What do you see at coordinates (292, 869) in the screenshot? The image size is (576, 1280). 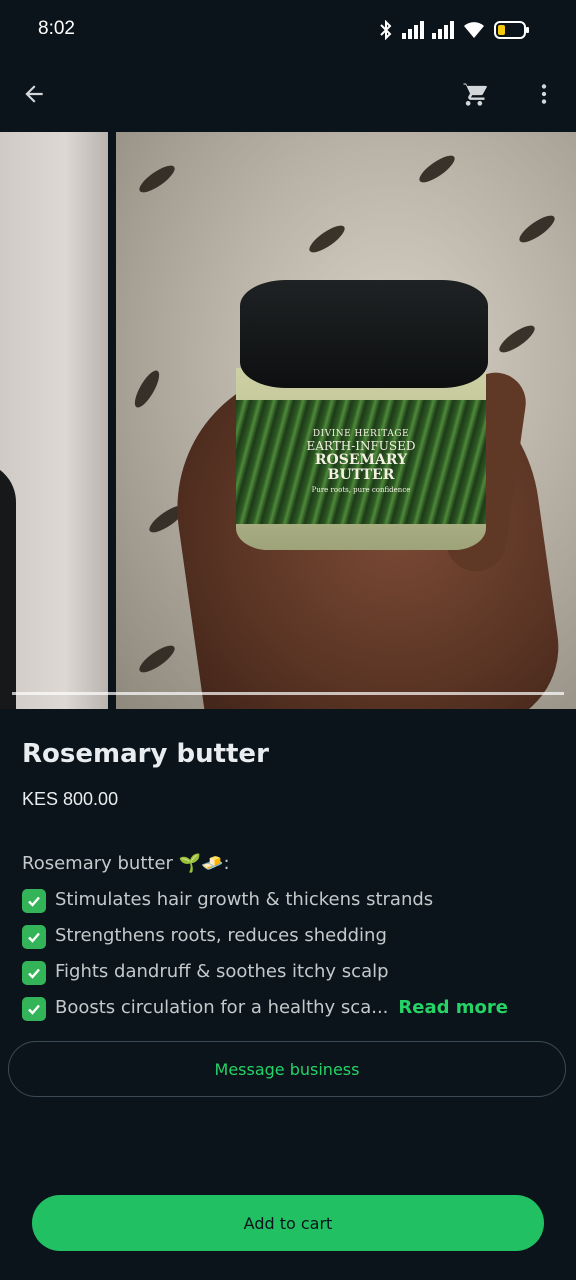 I see `description-intro: Rosemary butter 🌱🧈:` at bounding box center [292, 869].